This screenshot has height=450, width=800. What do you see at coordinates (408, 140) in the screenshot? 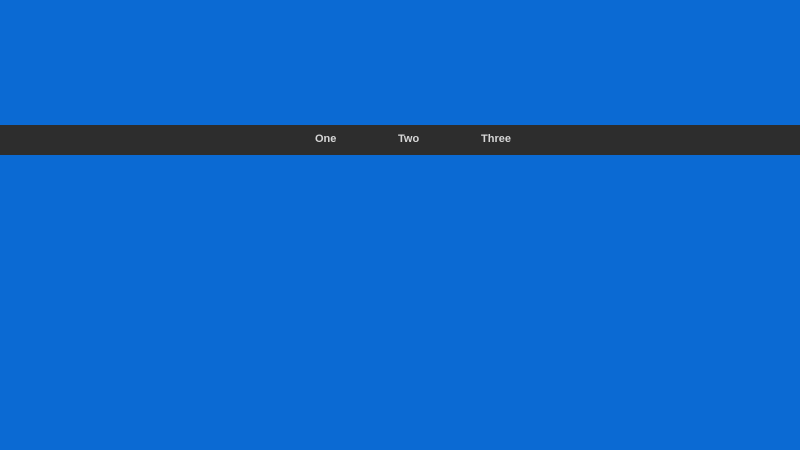
I see `nav-item-two: Two` at bounding box center [408, 140].